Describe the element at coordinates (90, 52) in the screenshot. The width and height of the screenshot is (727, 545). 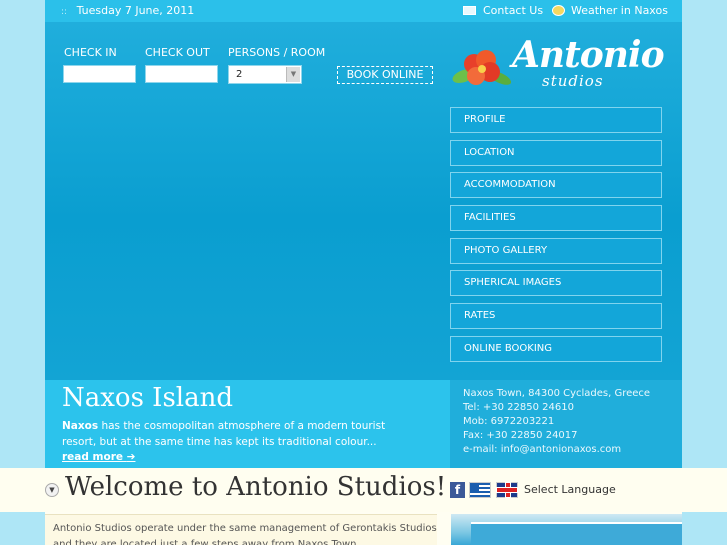
I see `checkin-label: CHECK IN` at that location.